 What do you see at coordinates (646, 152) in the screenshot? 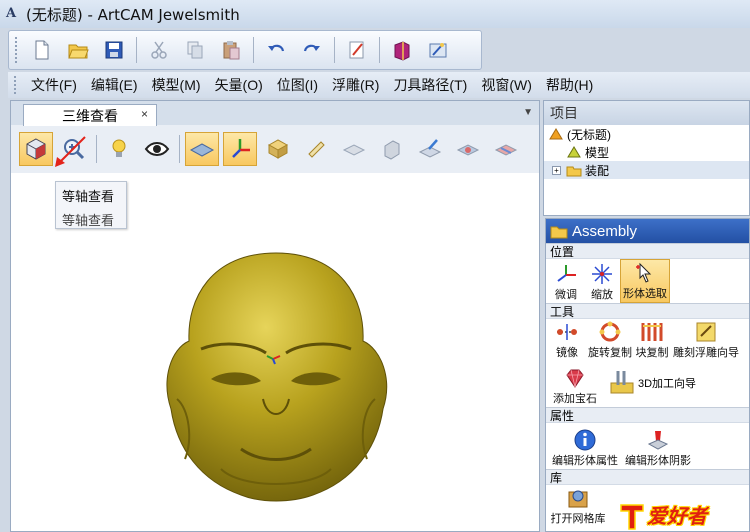
I see `tree-item-model: 模型` at bounding box center [646, 152].